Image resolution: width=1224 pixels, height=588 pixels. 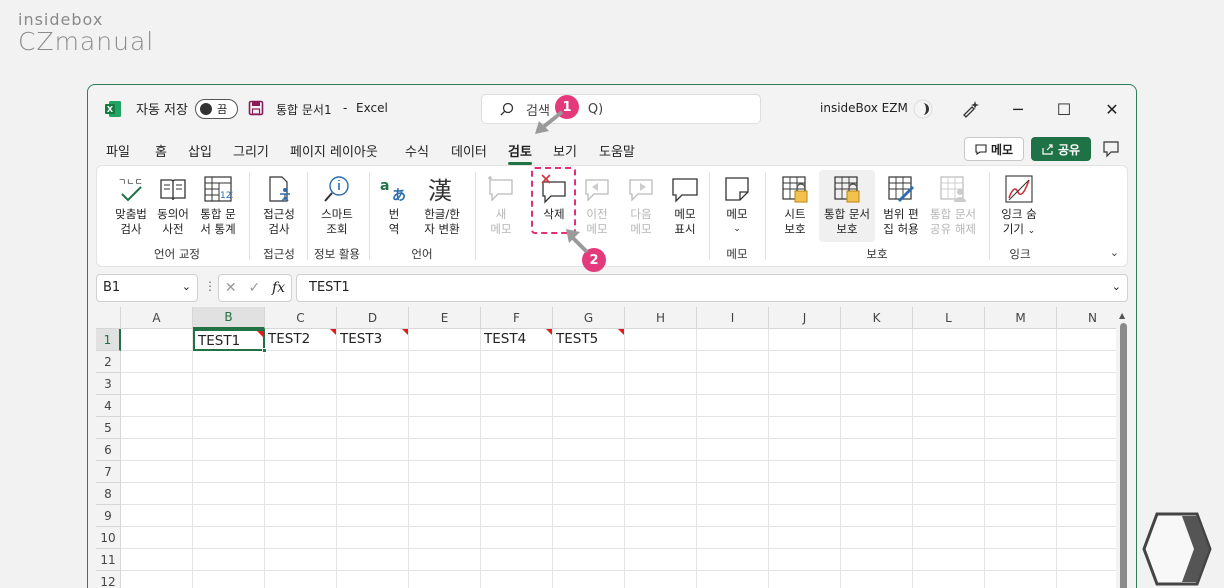 I want to click on cell-b6, so click(x=229, y=450).